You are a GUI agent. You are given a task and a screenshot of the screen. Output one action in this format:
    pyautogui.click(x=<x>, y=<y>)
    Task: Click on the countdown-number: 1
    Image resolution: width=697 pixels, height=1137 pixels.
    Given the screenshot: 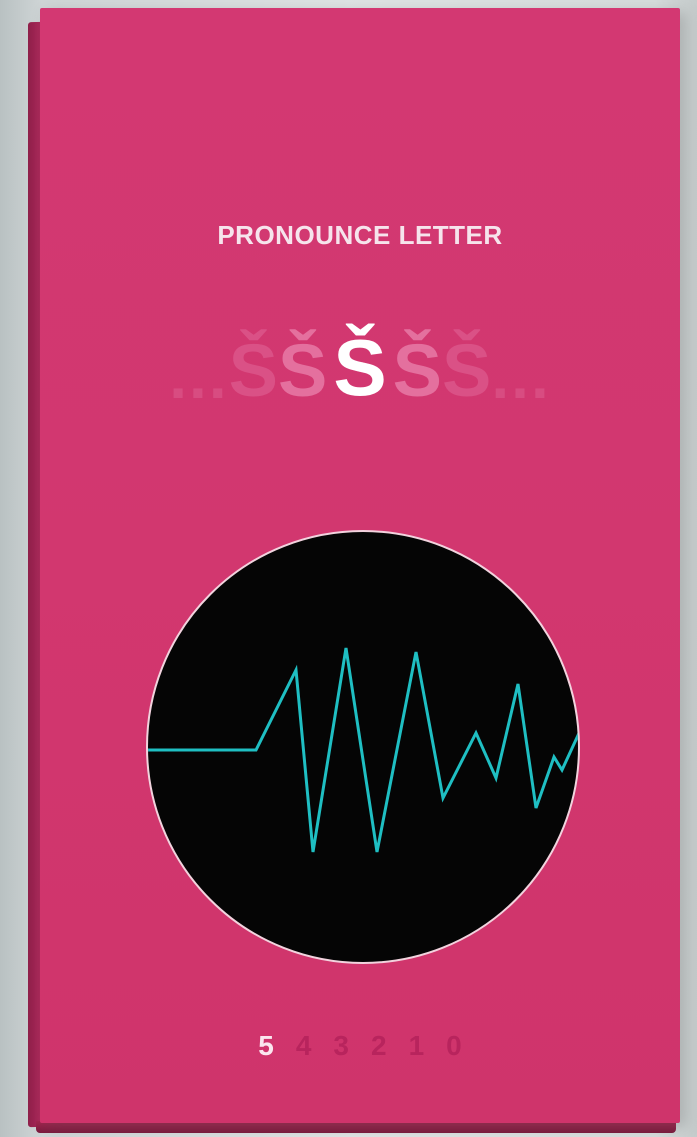 What is the action you would take?
    pyautogui.click(x=416, y=1045)
    